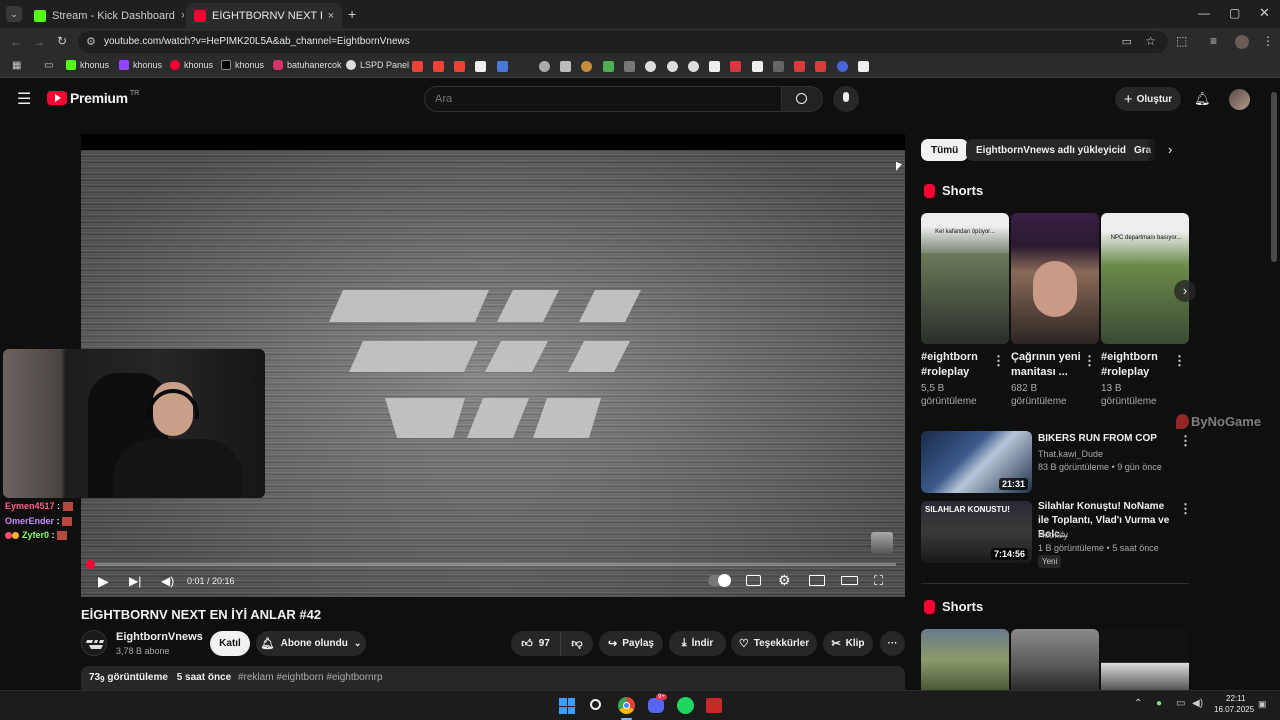 The image size is (1280, 720). What do you see at coordinates (892, 643) in the screenshot?
I see `more-actions-button: ···` at bounding box center [892, 643].